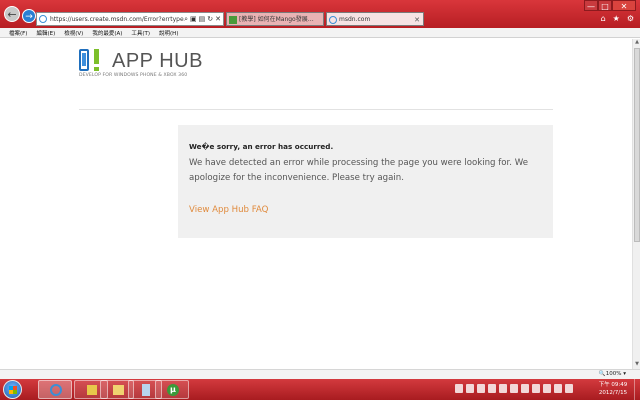 The height and width of the screenshot is (400, 640). I want to click on utorrent-icon: µ, so click(173, 390).